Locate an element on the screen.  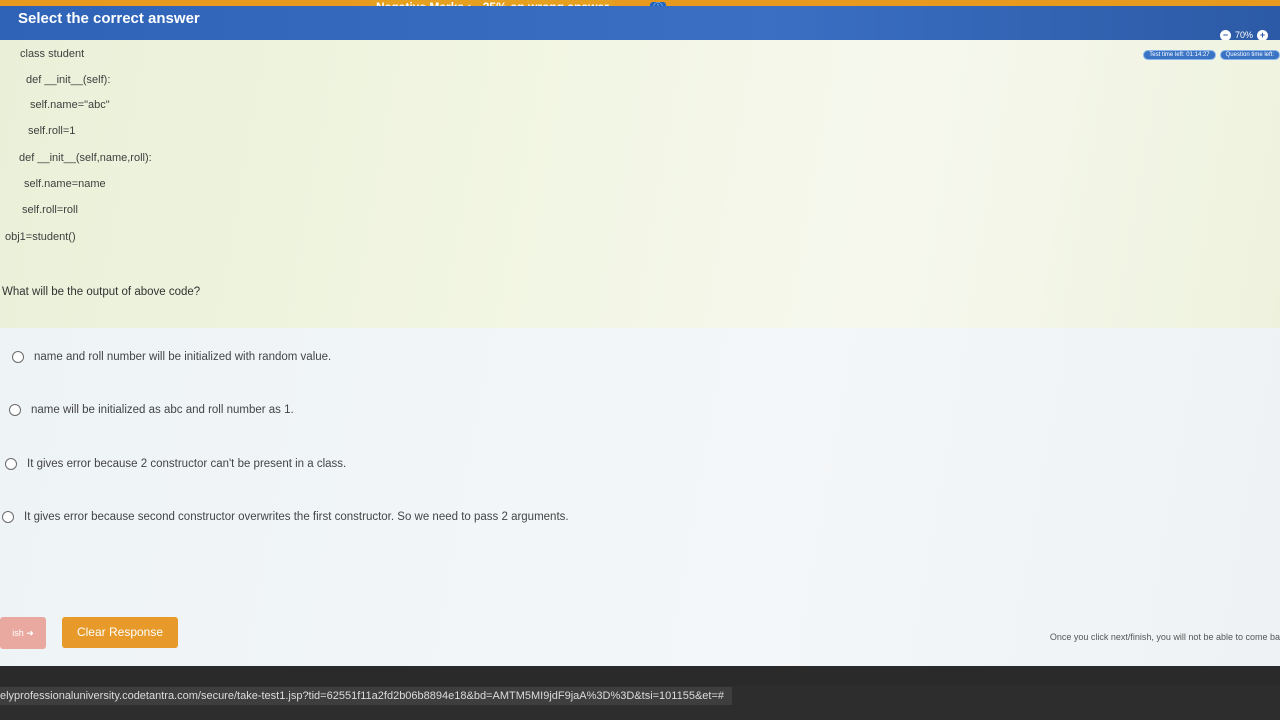
page-title: Select the correct answer is located at coordinates (109, 18).